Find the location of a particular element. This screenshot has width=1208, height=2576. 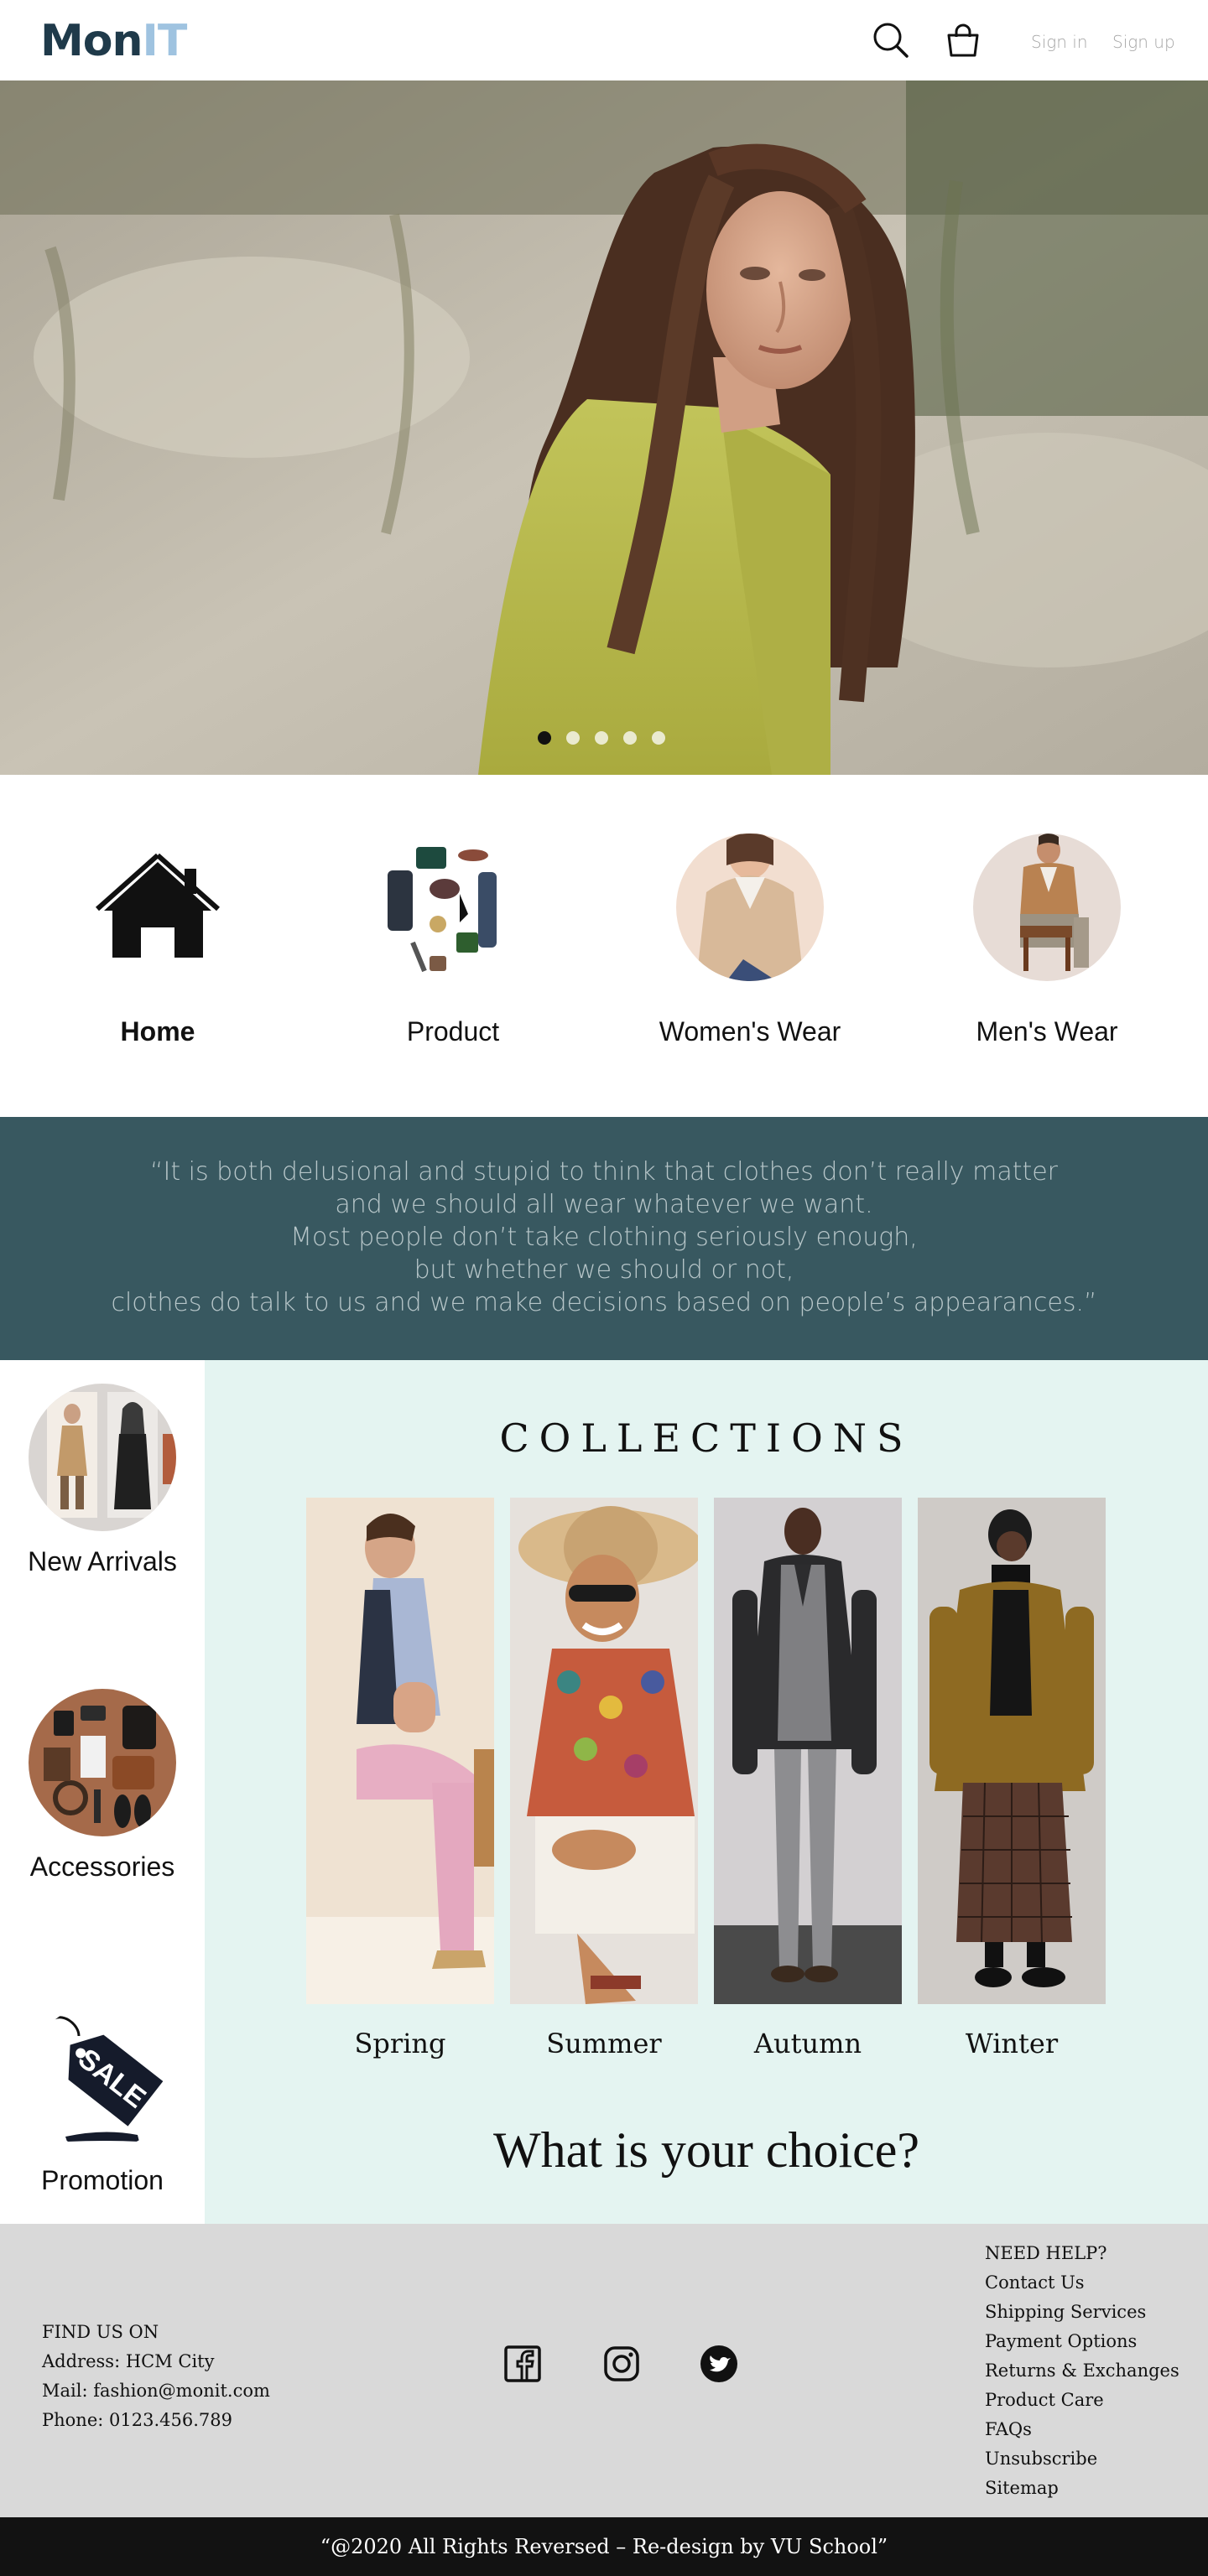

shopping-bag-icon is located at coordinates (963, 40).